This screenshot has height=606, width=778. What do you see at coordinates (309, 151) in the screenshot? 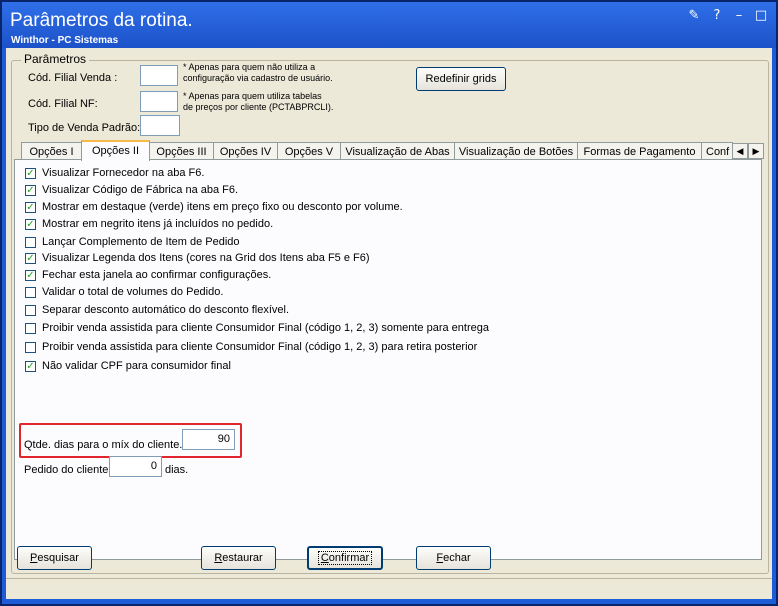
I see `tab-opcoes-5: Opções V` at bounding box center [309, 151].